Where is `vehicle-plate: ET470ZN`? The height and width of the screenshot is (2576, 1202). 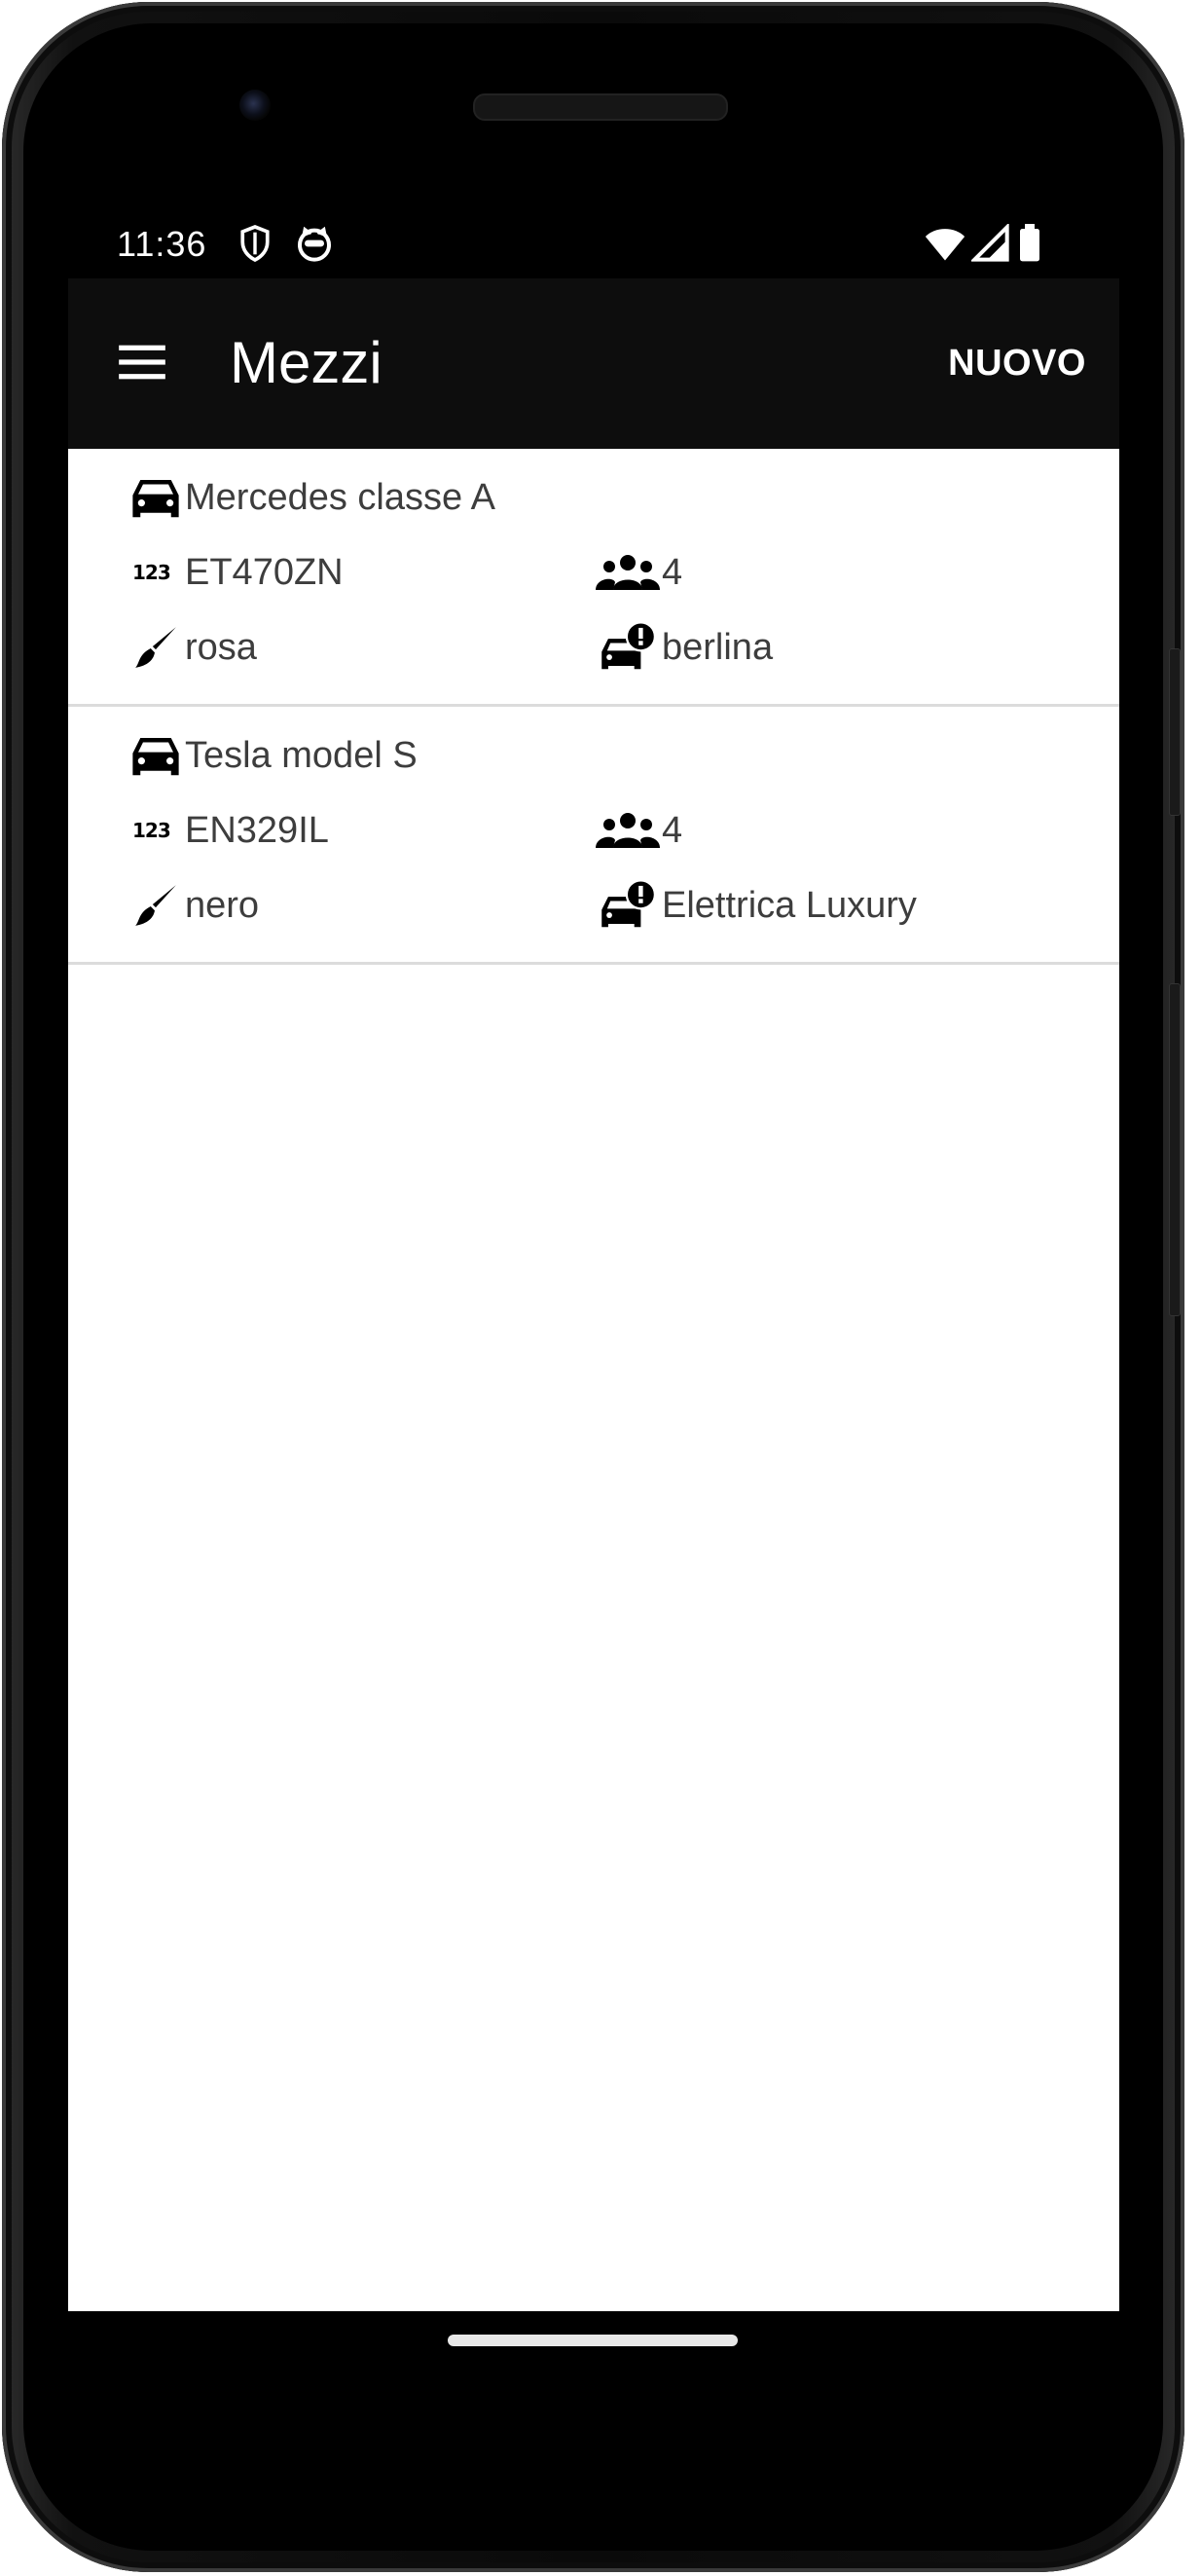 vehicle-plate: ET470ZN is located at coordinates (264, 572).